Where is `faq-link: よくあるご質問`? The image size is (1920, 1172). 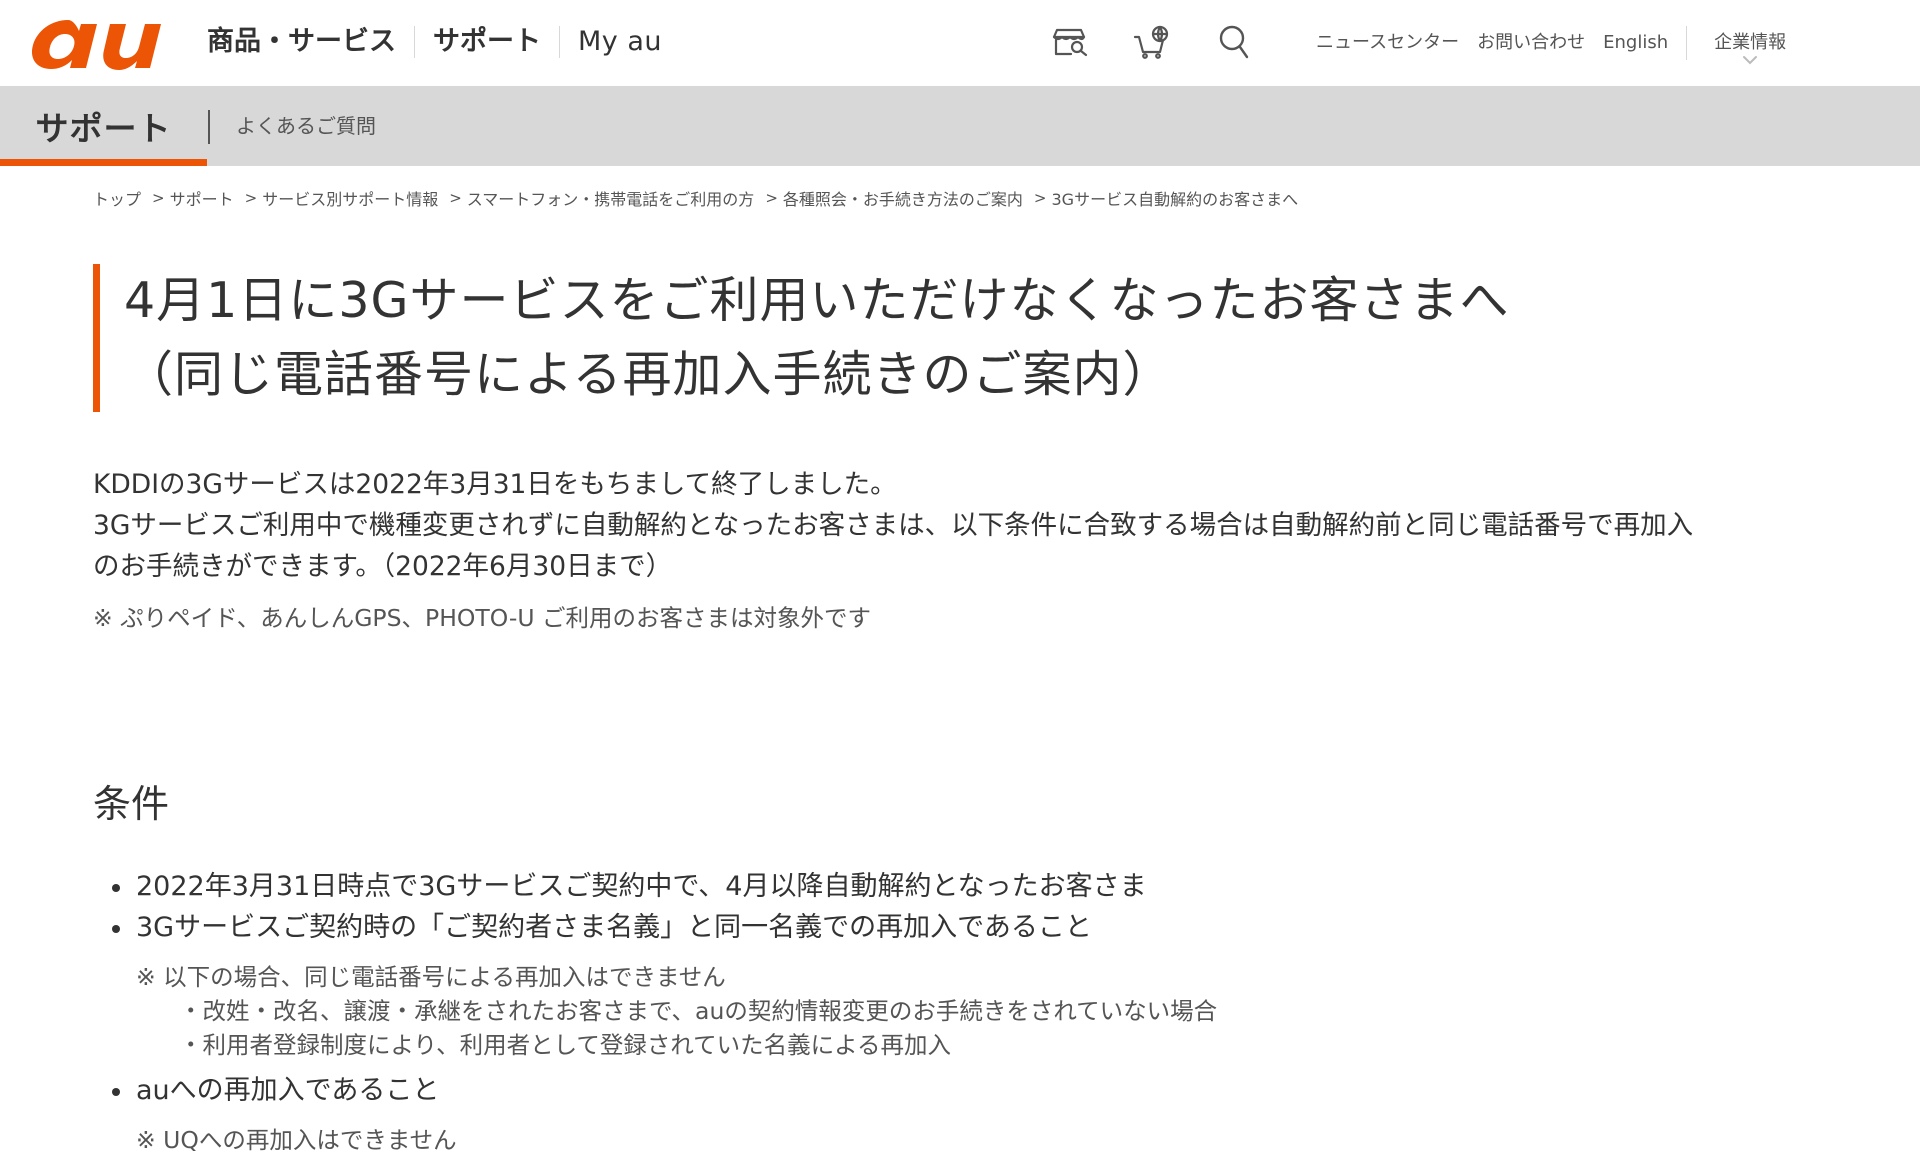
faq-link: よくあるご質問 is located at coordinates (306, 126).